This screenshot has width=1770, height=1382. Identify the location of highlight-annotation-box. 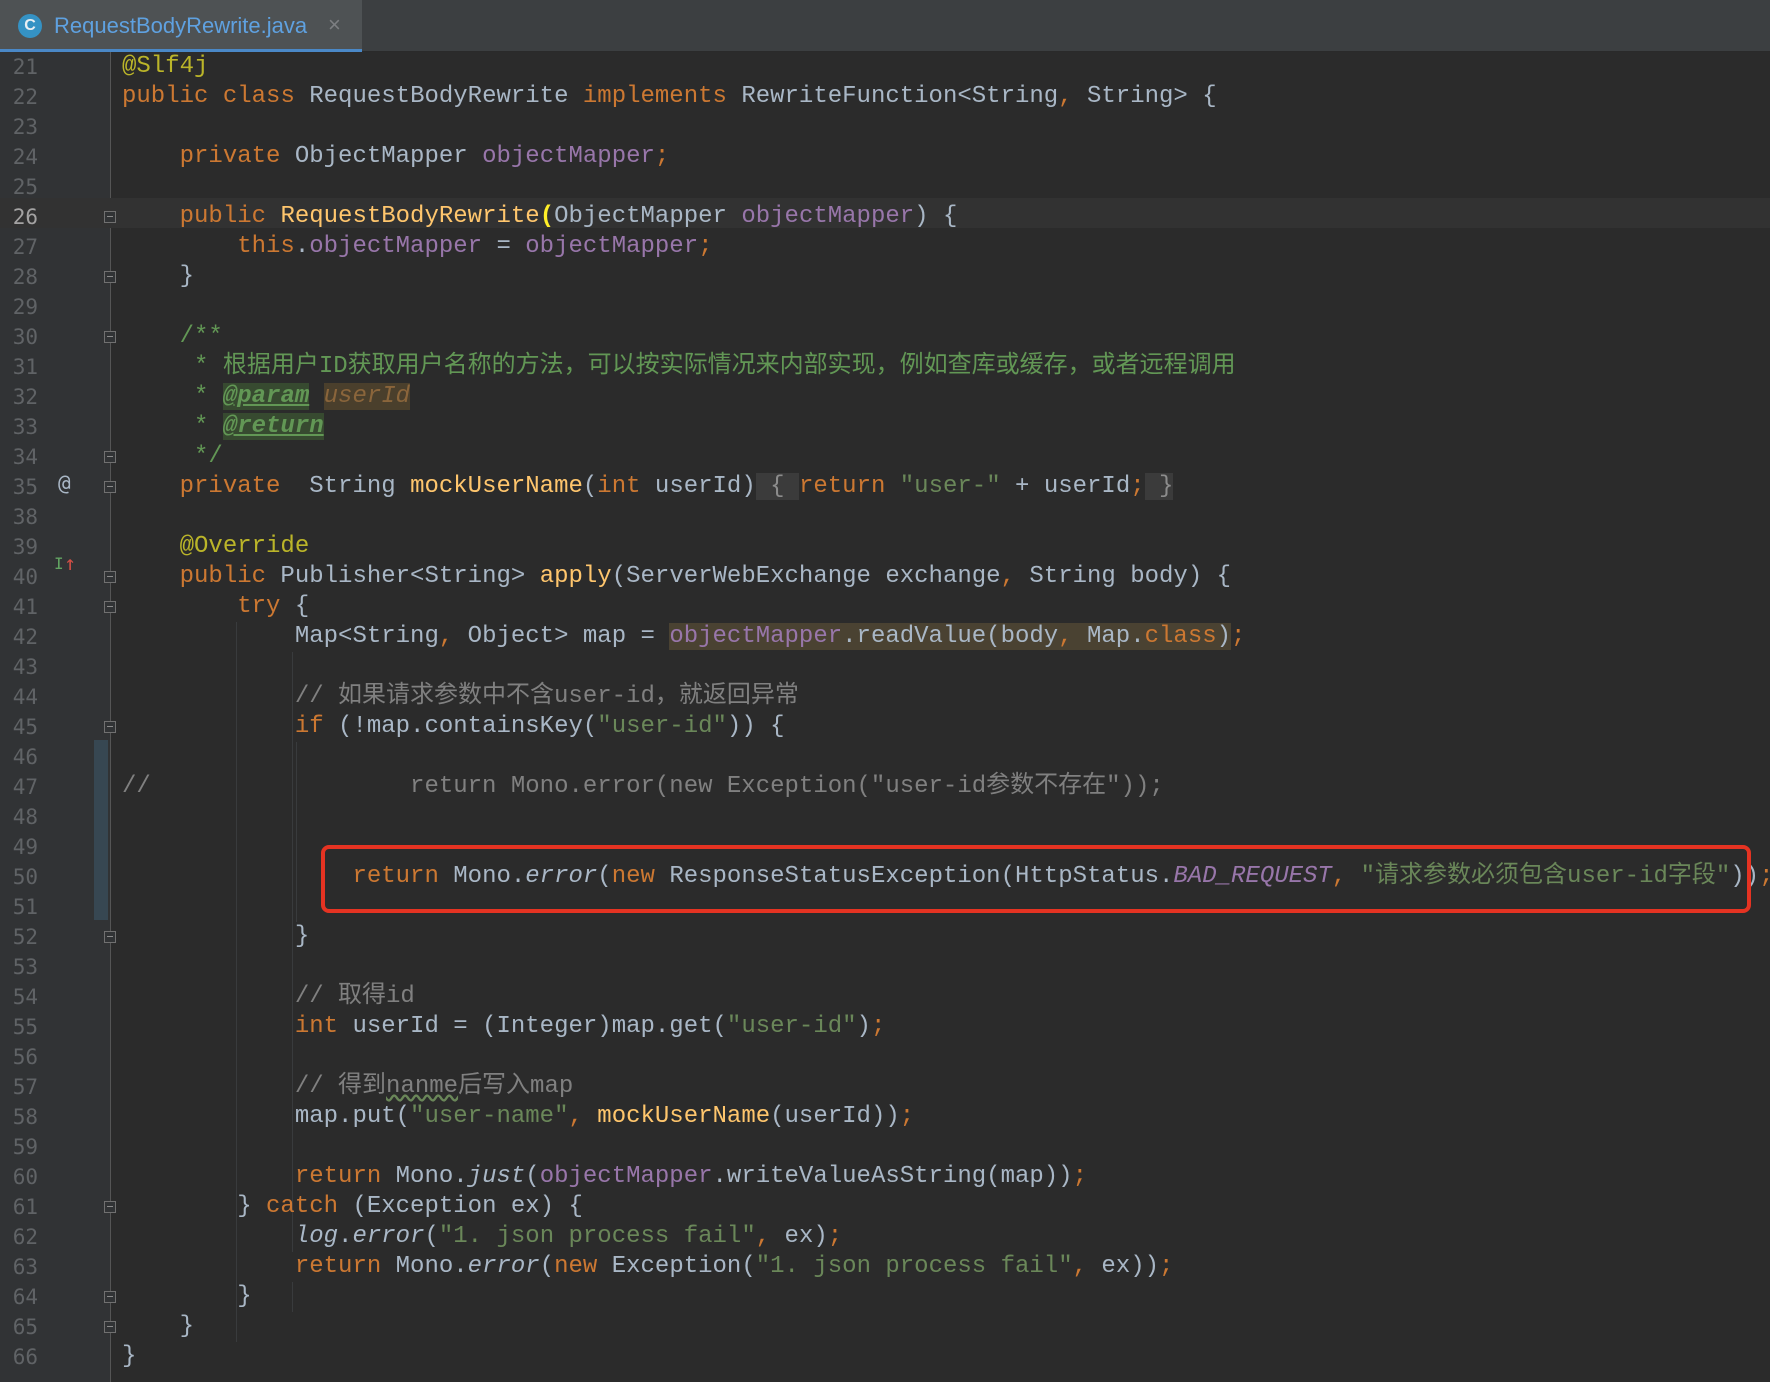
(1036, 879).